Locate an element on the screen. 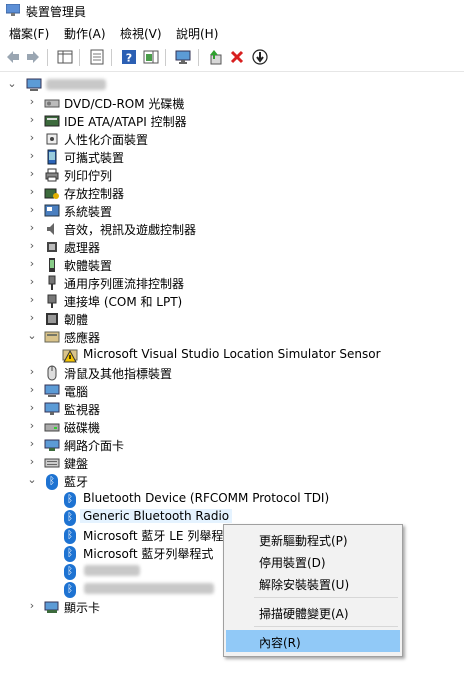  tree-category: › 通用序列匯流排控制器 is located at coordinates (232, 283).